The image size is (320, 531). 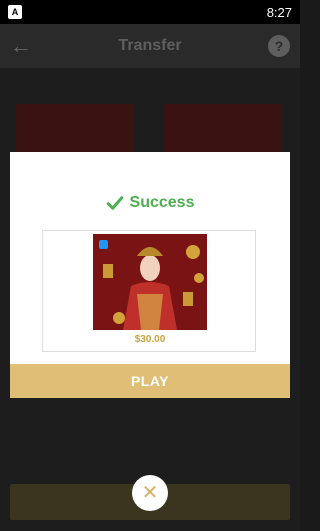 I want to click on page-title: Transfer, so click(x=150, y=45).